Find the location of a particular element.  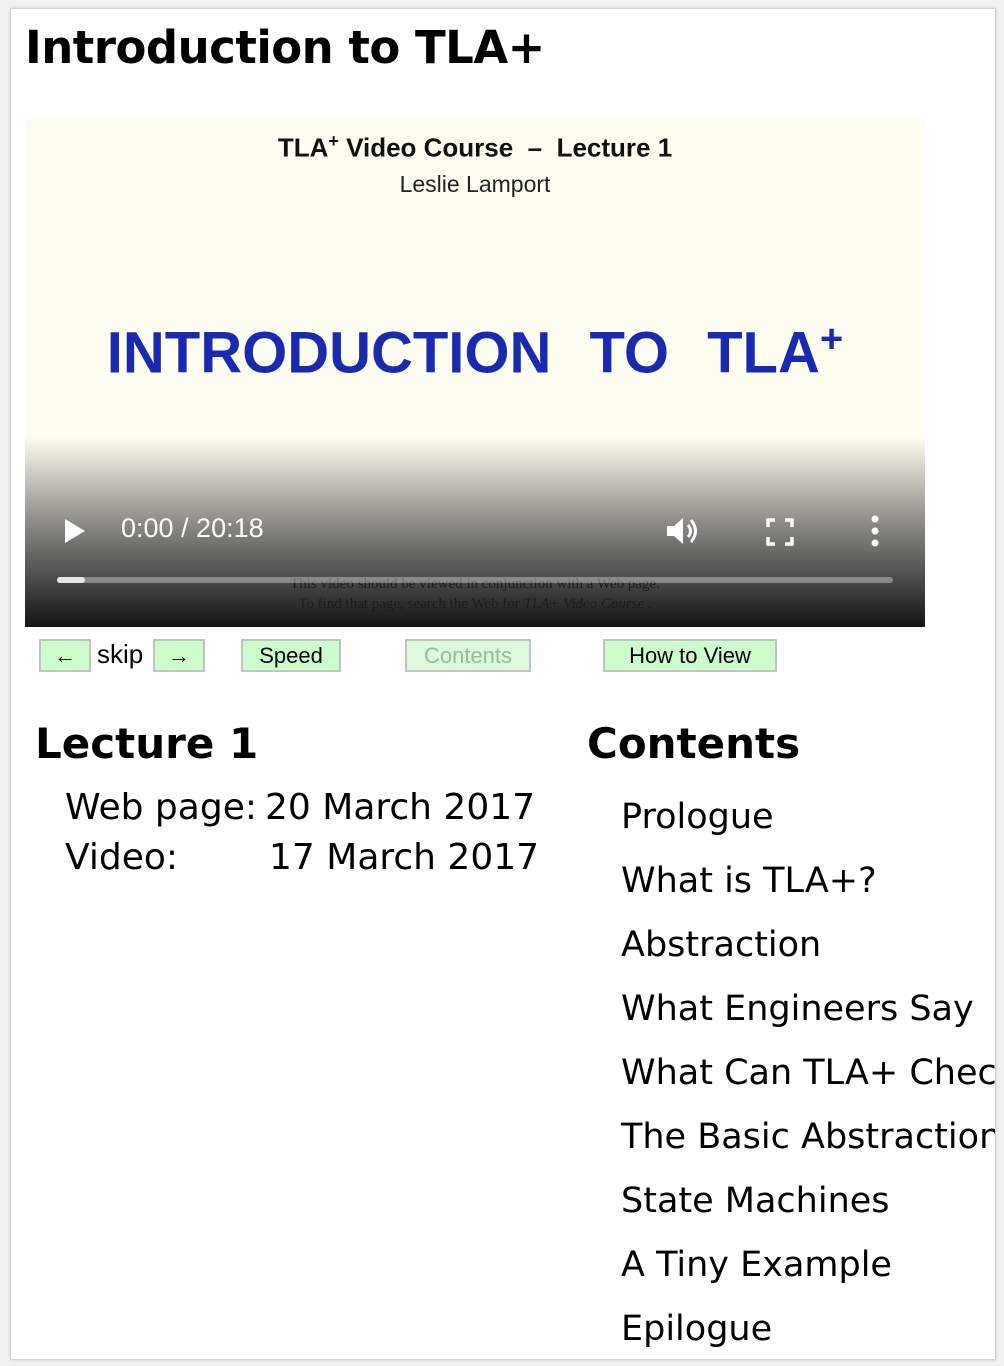

contents-item-what-is-tla: What is TLA+? is located at coordinates (808, 885).